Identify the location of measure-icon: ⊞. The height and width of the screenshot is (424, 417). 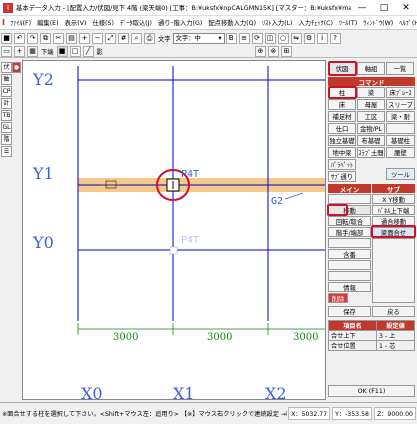
(286, 51).